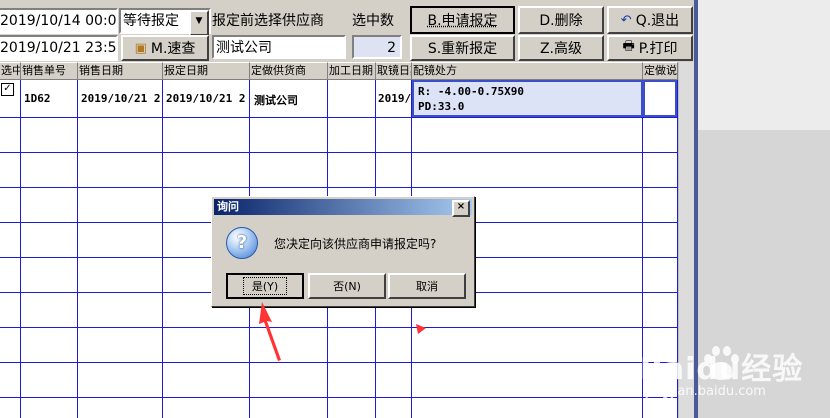  I want to click on yes-label: 是(Y), so click(265, 286).